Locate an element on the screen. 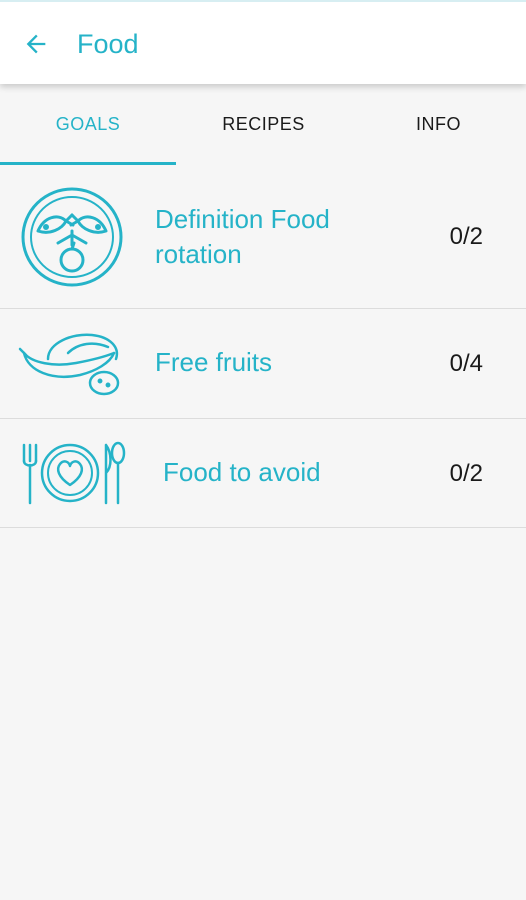  goal-label: Food to avoid is located at coordinates (242, 472).